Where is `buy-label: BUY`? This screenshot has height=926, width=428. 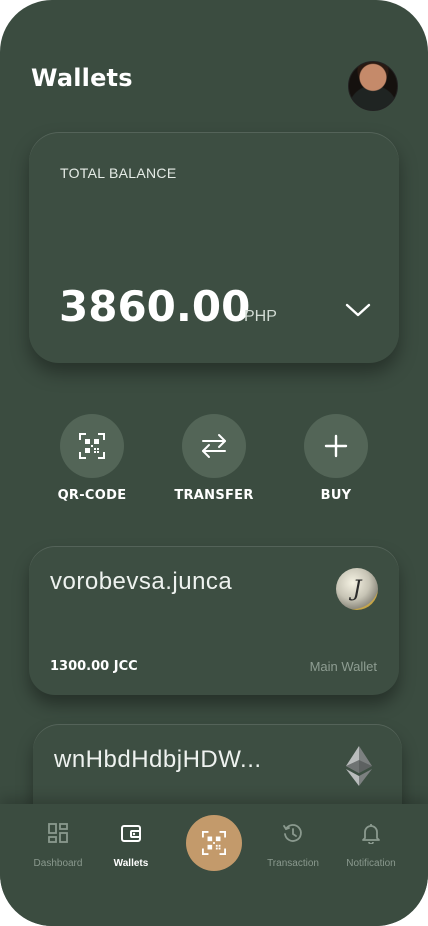 buy-label: BUY is located at coordinates (336, 495).